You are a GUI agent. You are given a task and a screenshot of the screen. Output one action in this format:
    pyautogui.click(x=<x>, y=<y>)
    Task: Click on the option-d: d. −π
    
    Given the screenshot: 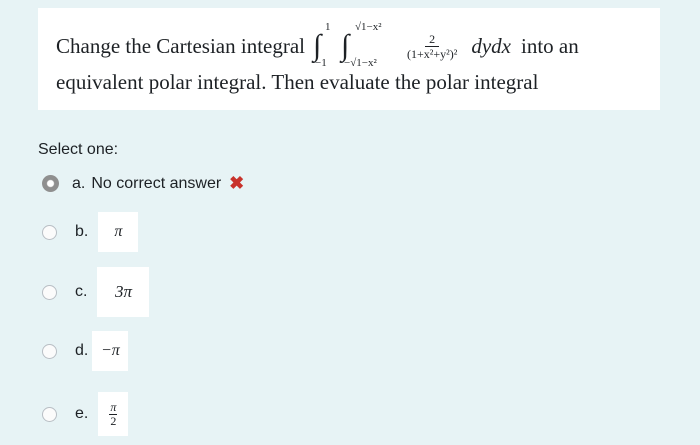 What is the action you would take?
    pyautogui.click(x=85, y=351)
    